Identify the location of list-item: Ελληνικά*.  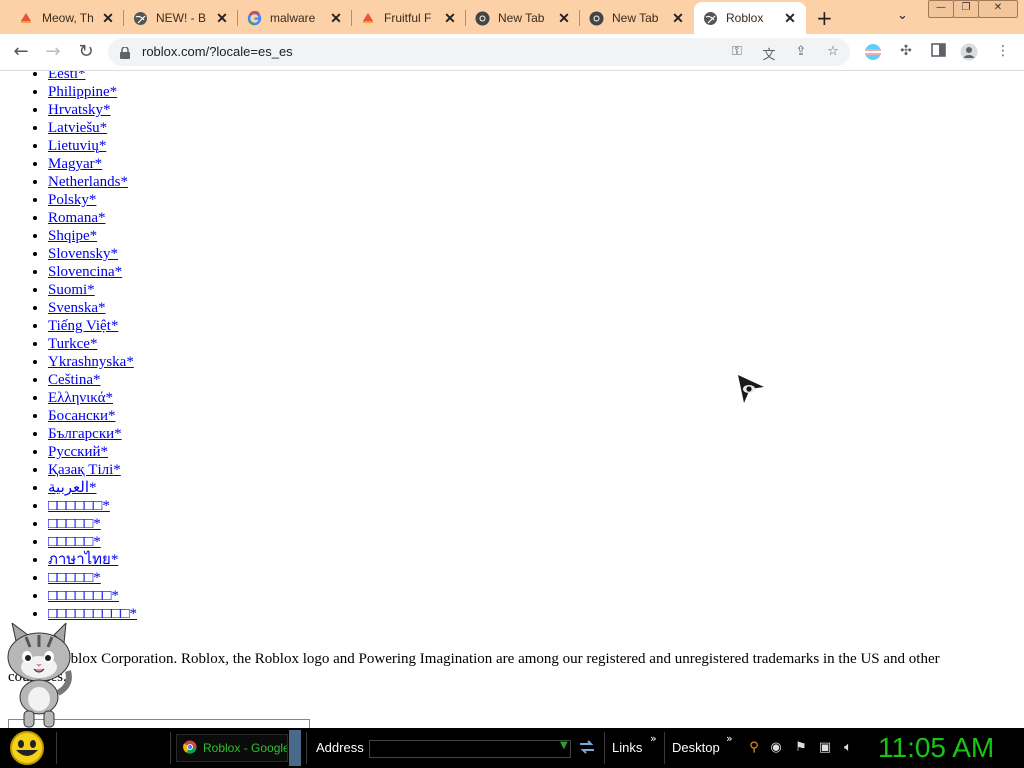
(92, 398).